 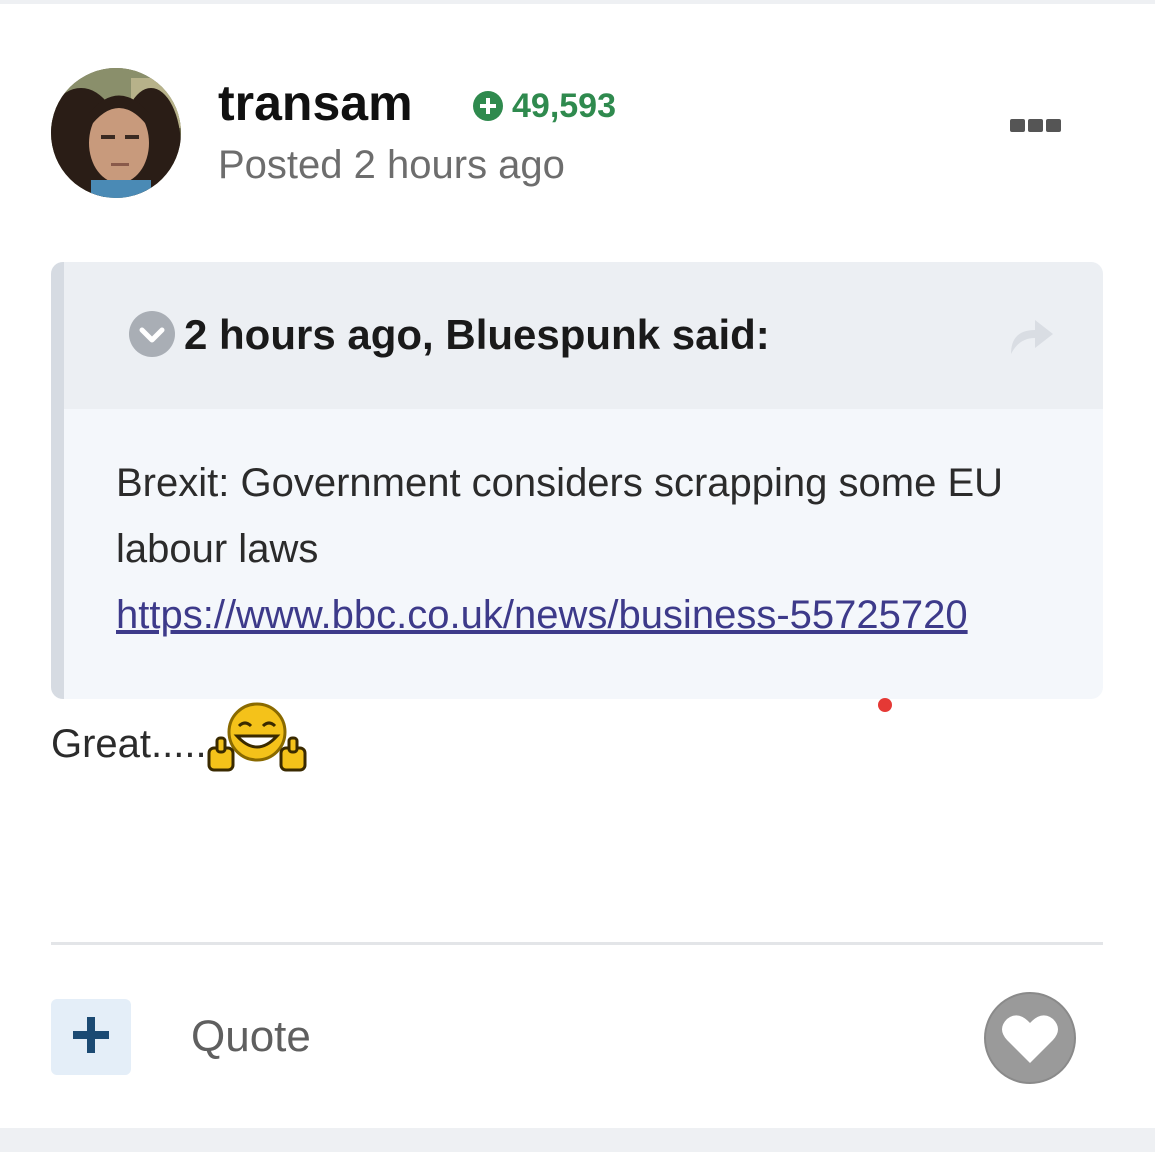 I want to click on avatar, so click(x=116, y=133).